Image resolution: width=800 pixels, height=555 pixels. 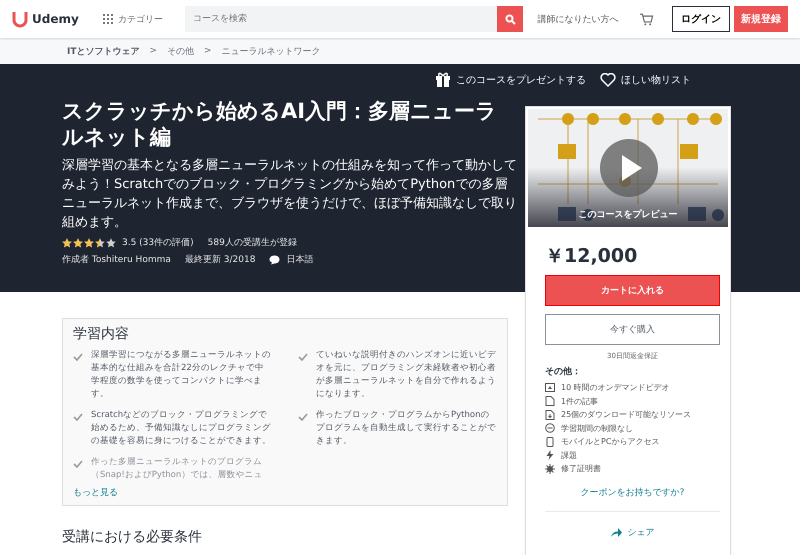 I want to click on learning-point: 深層学習につながる多層ニューラルネットの基本的な仕組みを合計22分のレクチャで中学程度の数学を使ってコンパクトに学べます。, so click(x=181, y=375).